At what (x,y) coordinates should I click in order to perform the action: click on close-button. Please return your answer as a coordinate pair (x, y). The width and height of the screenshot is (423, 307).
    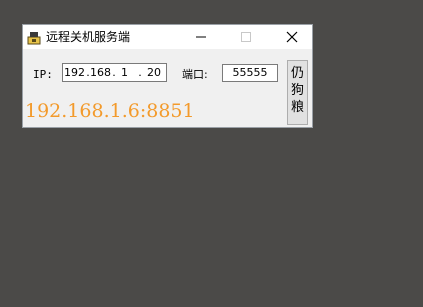
    Looking at the image, I should click on (291, 37).